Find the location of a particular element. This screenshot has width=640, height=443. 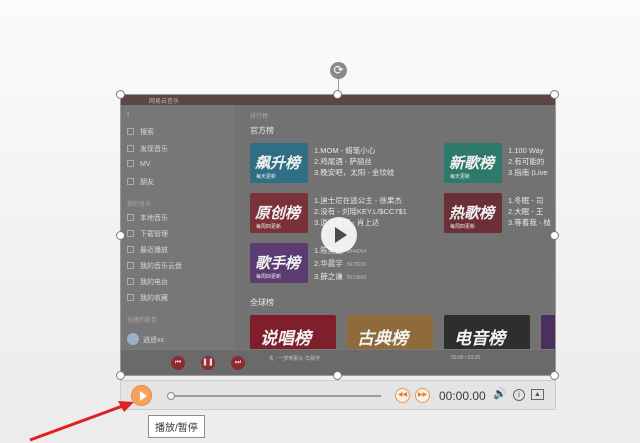

pointer-arrow-icon is located at coordinates (81, 421).